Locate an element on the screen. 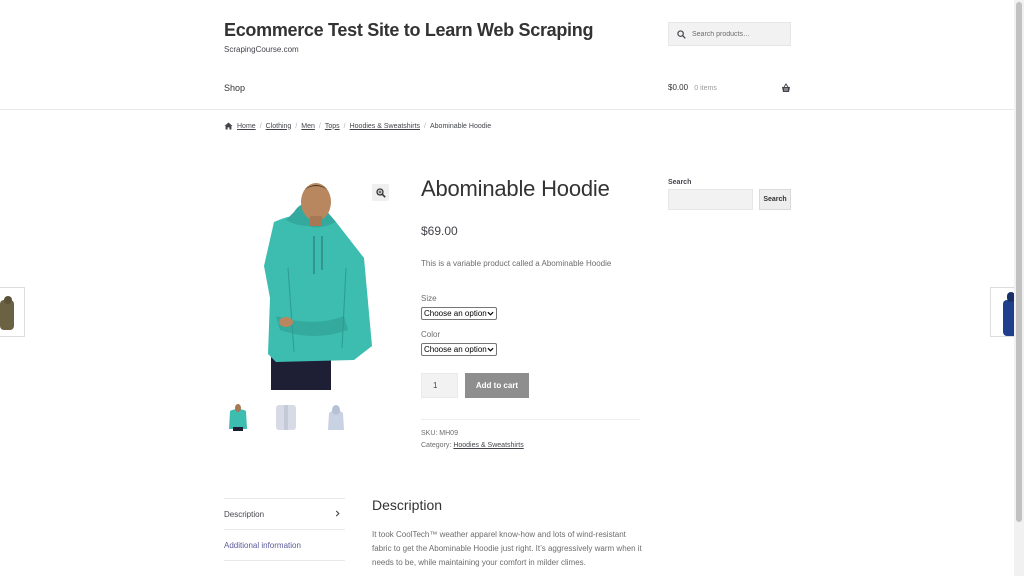 This screenshot has height=576, width=1024. breadcrumb-home: Home is located at coordinates (246, 126).